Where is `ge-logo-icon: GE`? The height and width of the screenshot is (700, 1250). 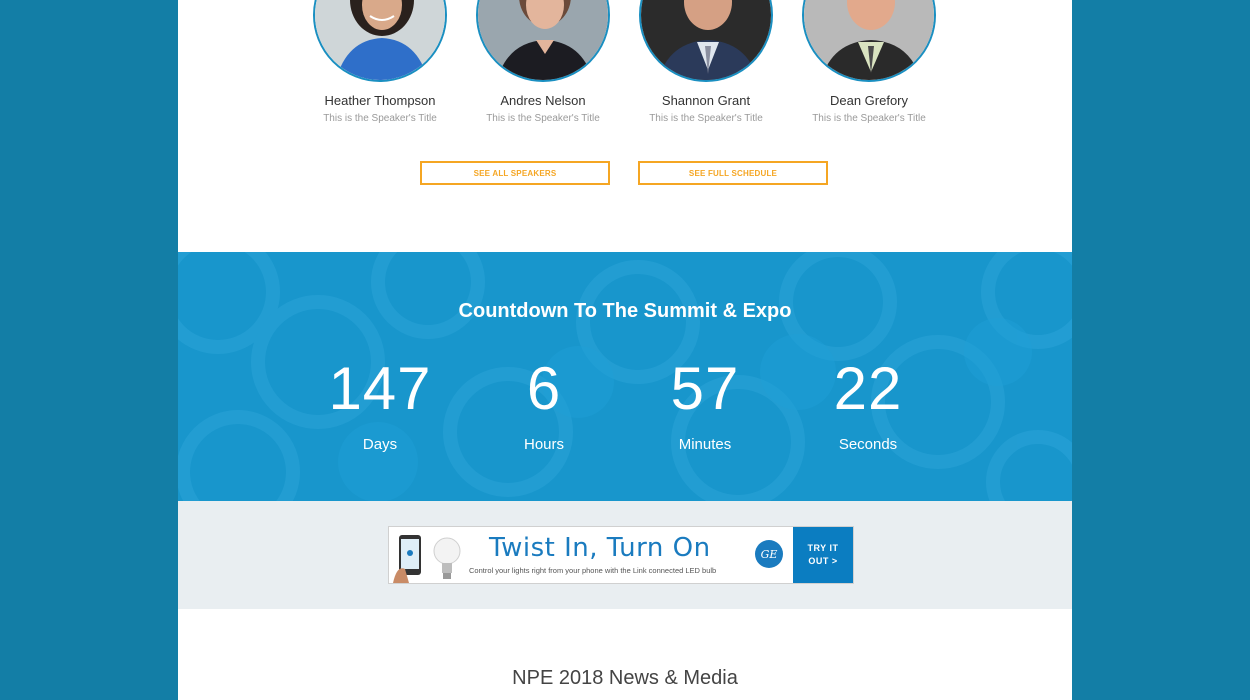 ge-logo-icon: GE is located at coordinates (769, 554).